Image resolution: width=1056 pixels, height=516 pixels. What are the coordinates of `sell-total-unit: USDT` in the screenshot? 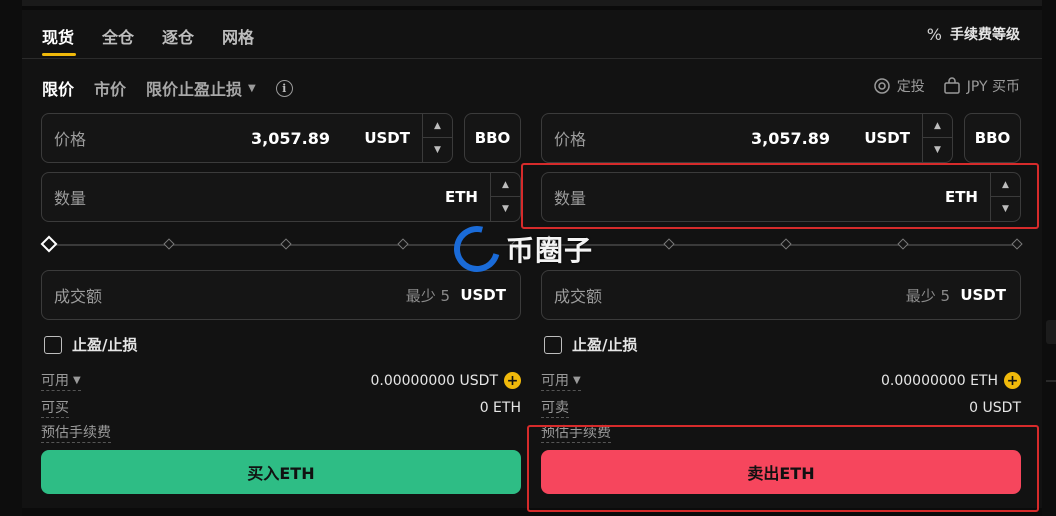 It's located at (983, 295).